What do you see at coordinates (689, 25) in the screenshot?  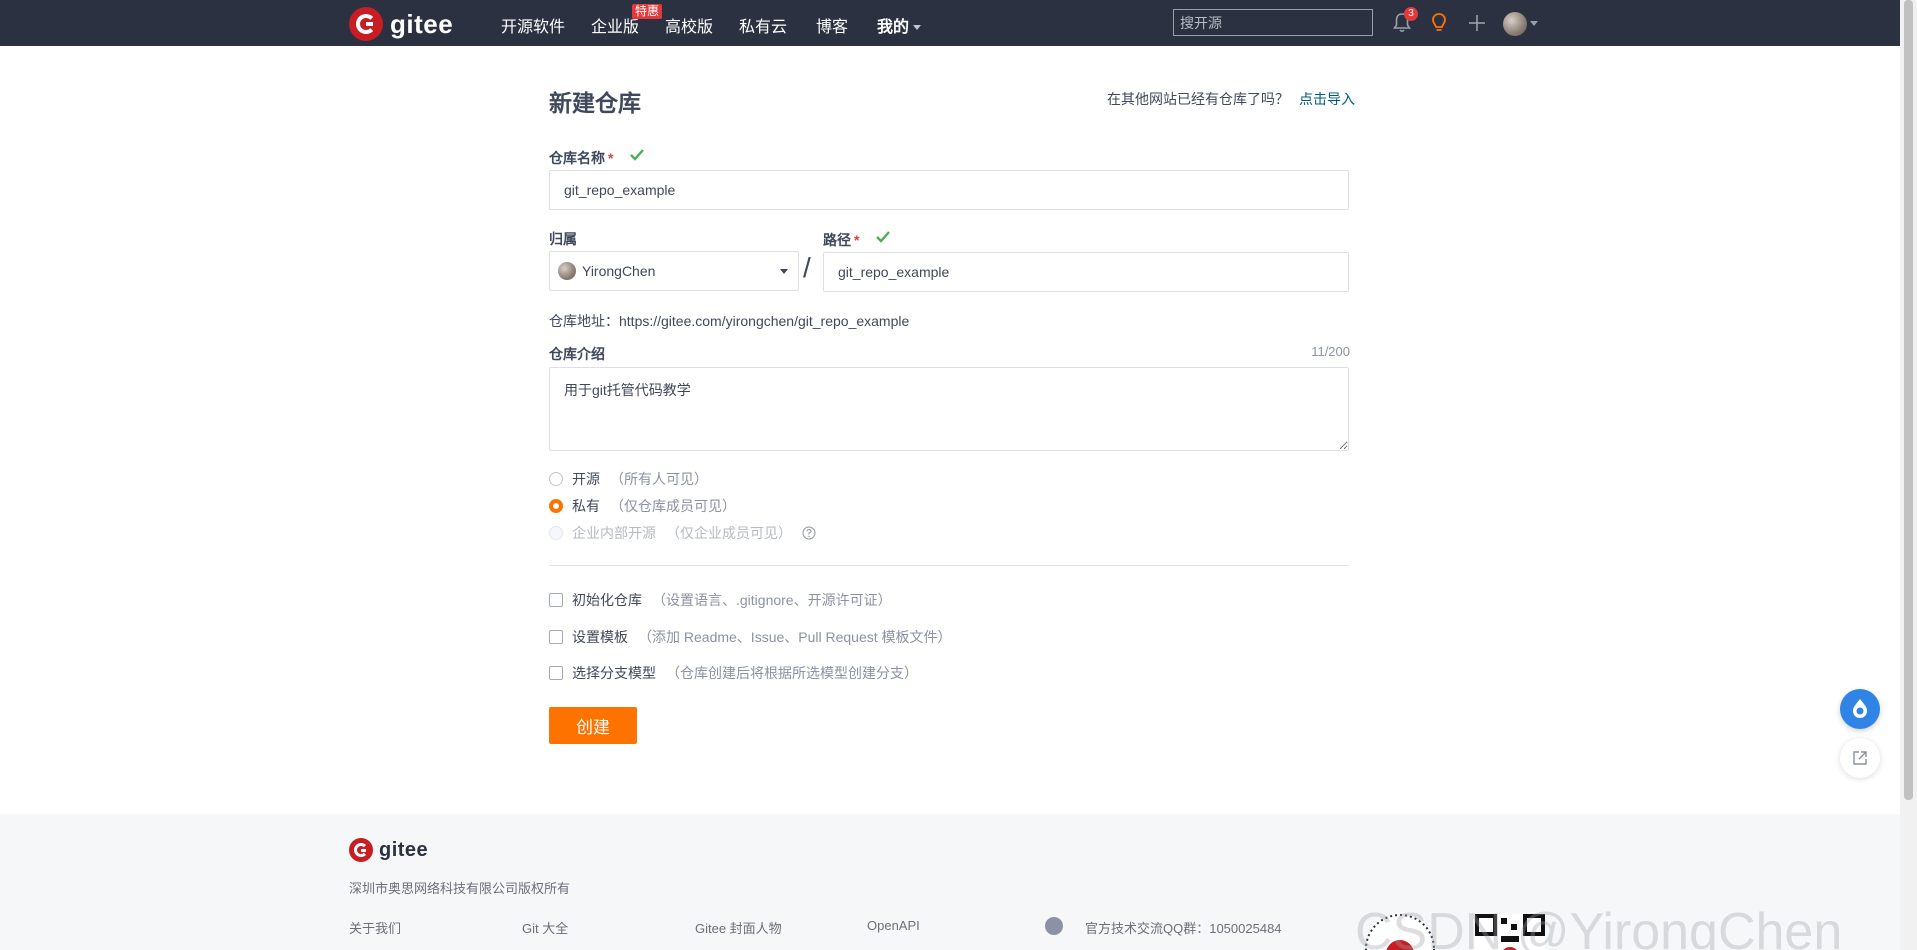 I see `nav-item-education: 高校版` at bounding box center [689, 25].